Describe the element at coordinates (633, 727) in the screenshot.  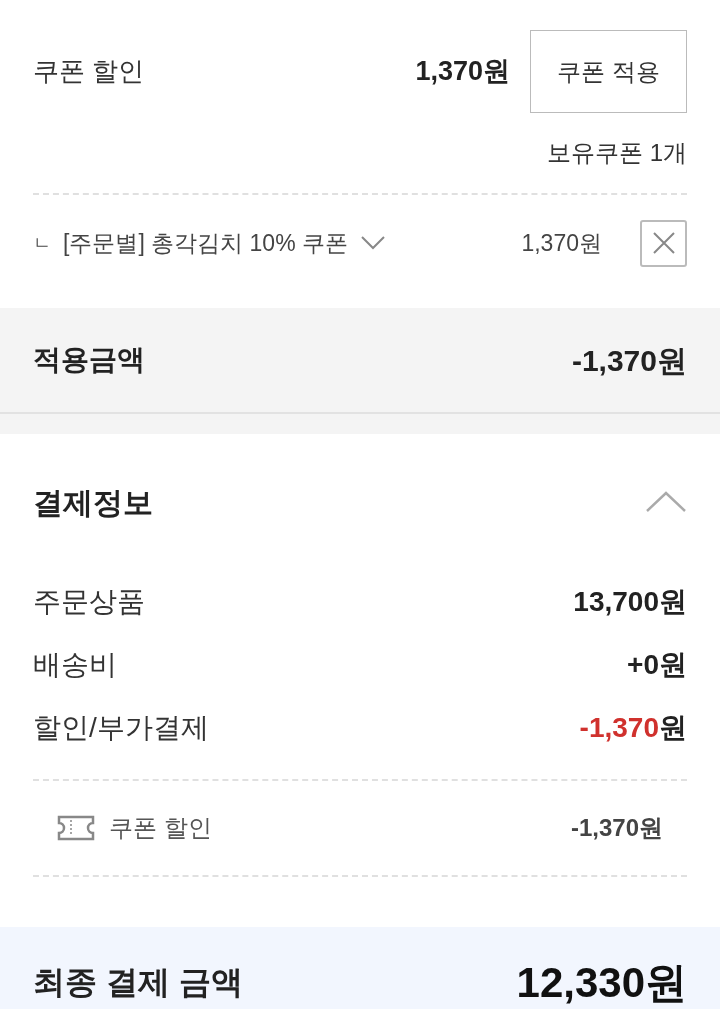
I see `payment-row-value: -1,370원` at that location.